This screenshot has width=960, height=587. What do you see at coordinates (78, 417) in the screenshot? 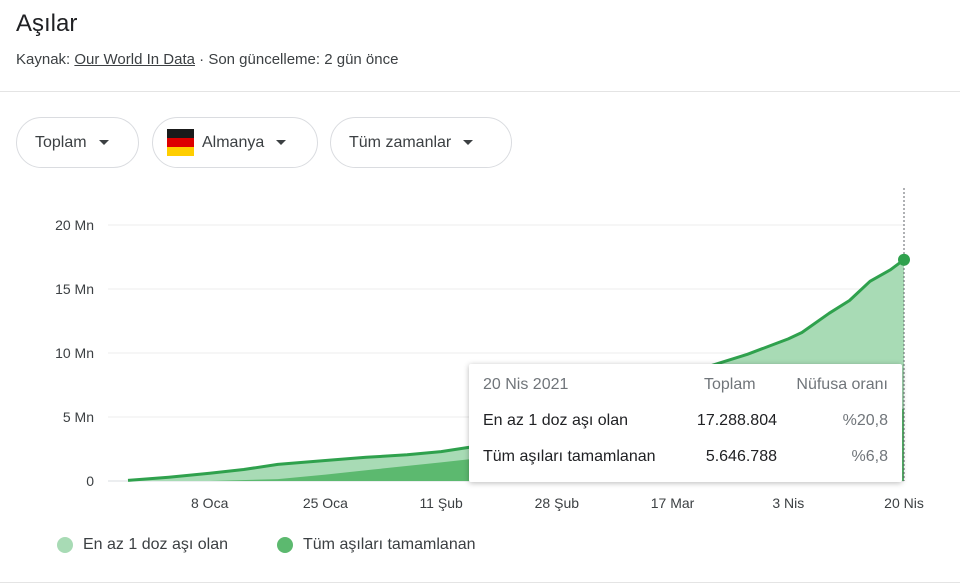
I see `y-tick-label: 5 Mn` at bounding box center [78, 417].